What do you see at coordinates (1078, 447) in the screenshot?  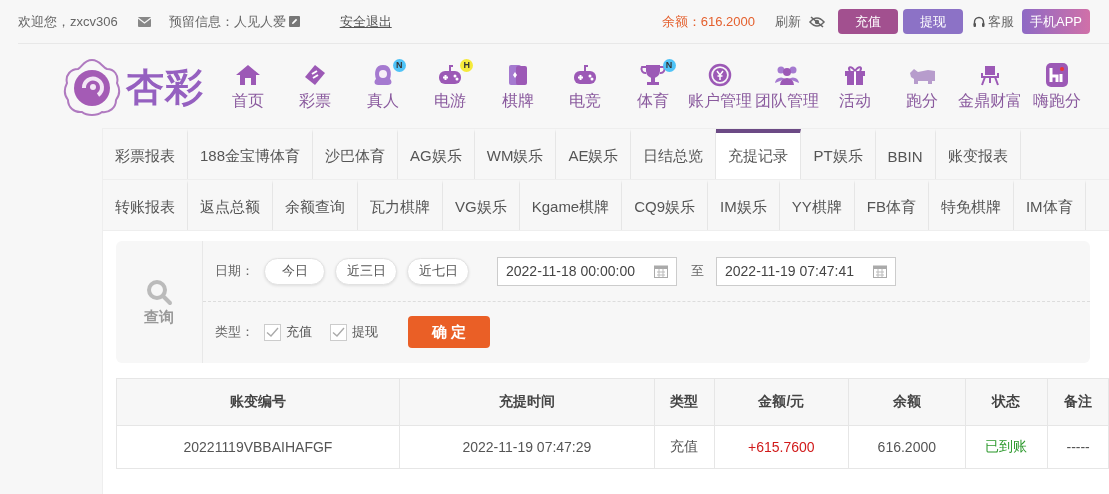 I see `table-cell: -----` at bounding box center [1078, 447].